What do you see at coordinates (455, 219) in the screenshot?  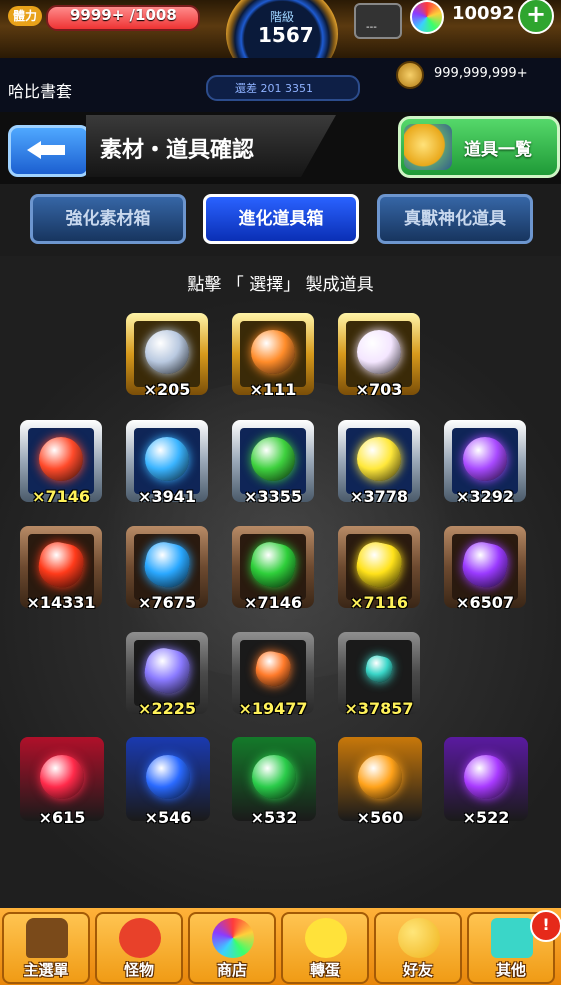 I see `tab-true-beast-items: 真獸神化道具` at bounding box center [455, 219].